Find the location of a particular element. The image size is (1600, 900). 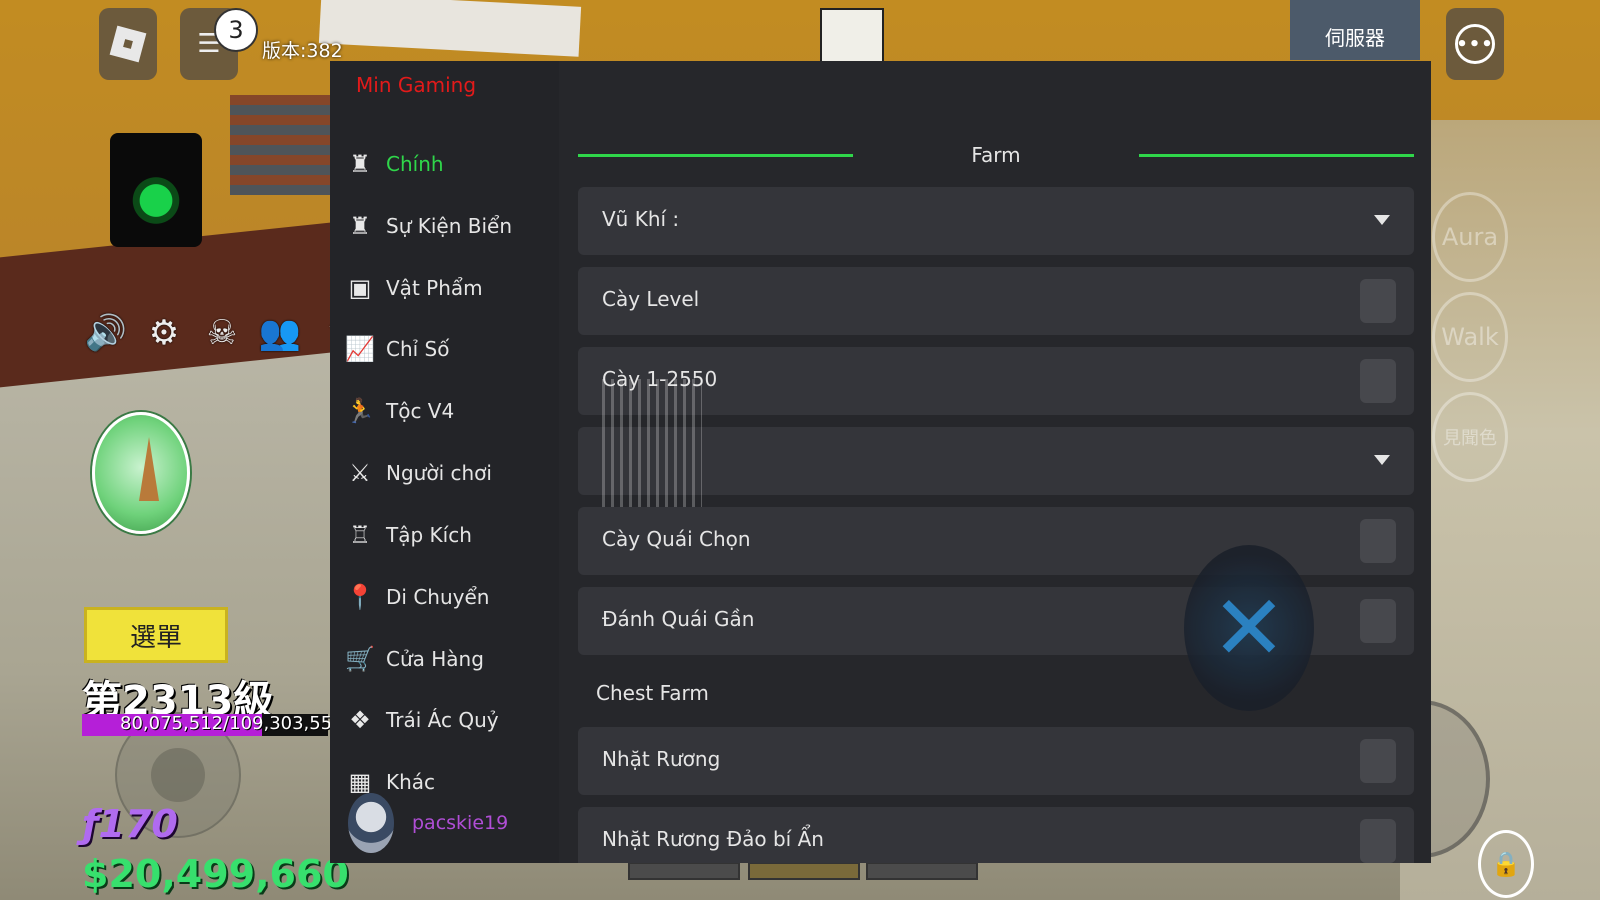

sidebar-item-items: ▣ Vật Phẩm is located at coordinates (414, 288).